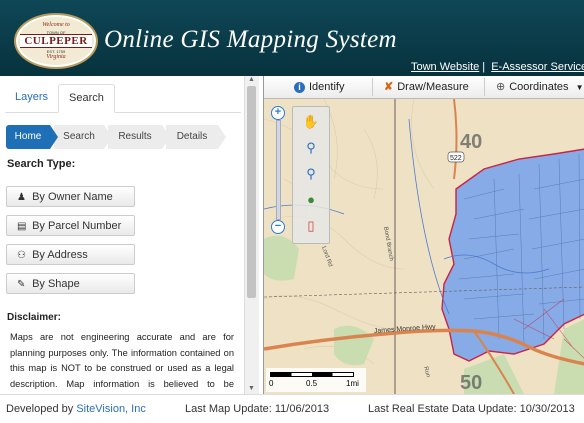  I want to click on developer-link: SiteVision, Inc, so click(111, 409).